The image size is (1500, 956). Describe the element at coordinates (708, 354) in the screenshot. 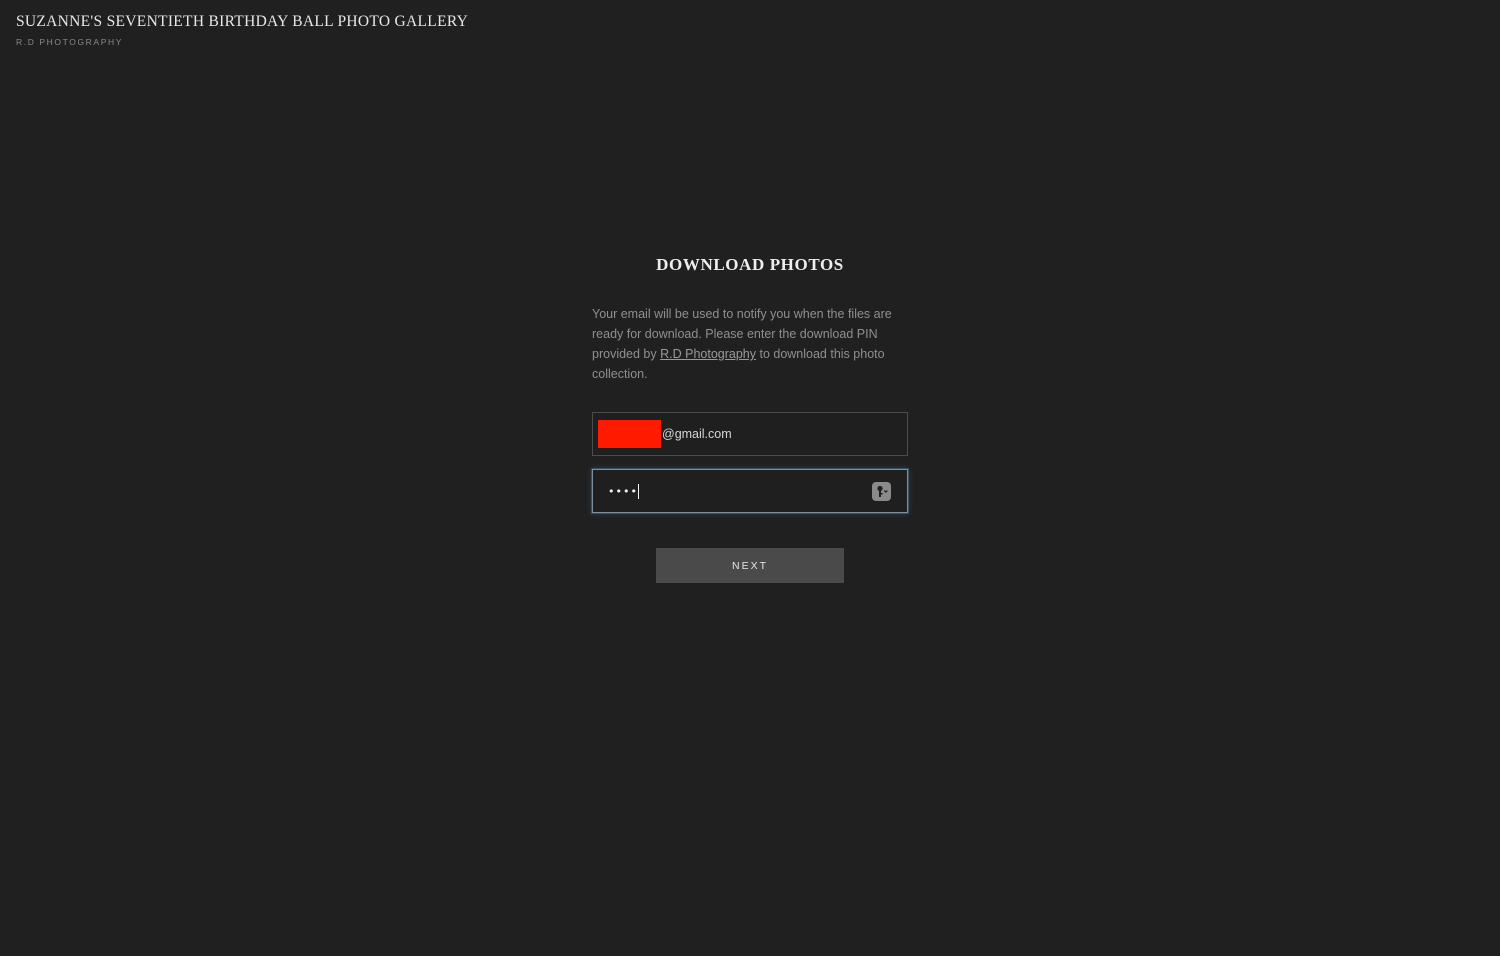

I see `photographer-link: R.D Photography` at that location.